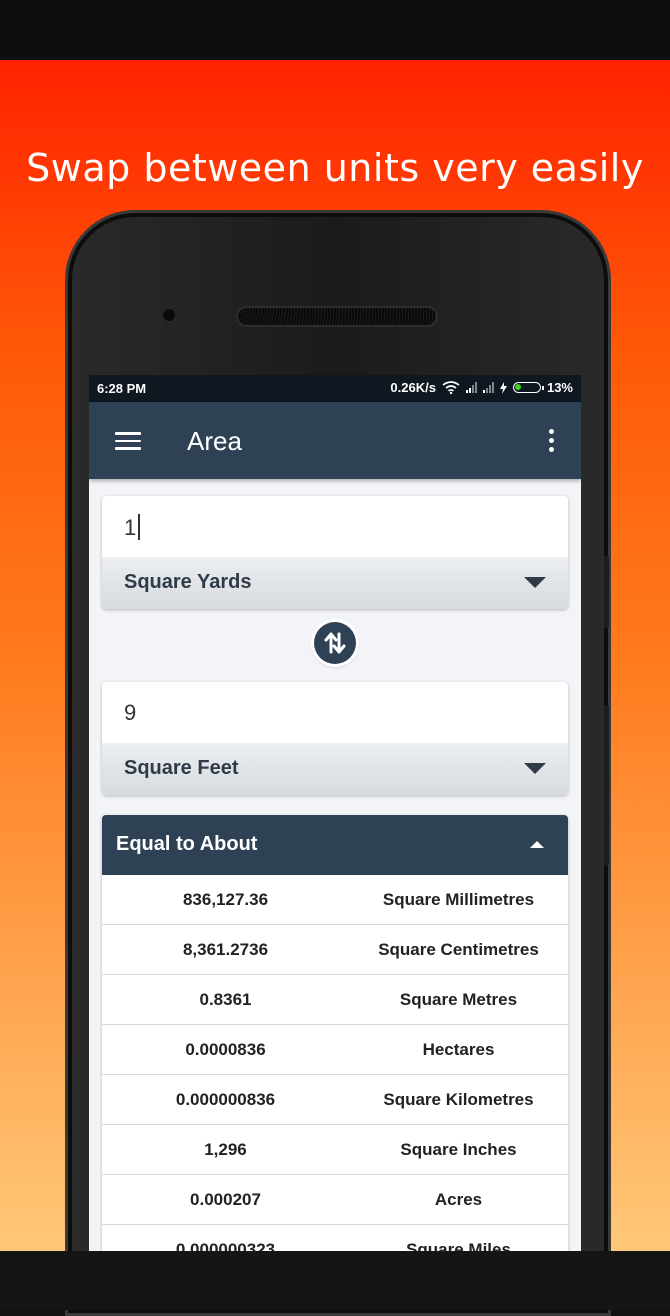 The image size is (670, 1316). Describe the element at coordinates (335, 1100) in the screenshot. I see `result-row: 0.000000836 Square Kilometres` at that location.